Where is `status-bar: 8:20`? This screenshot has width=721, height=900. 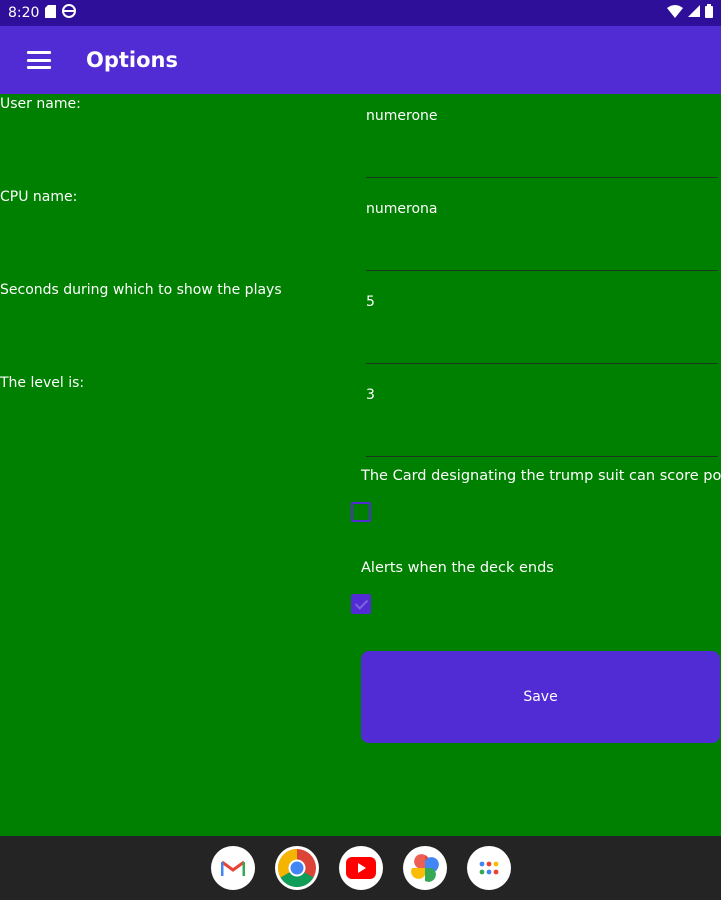 status-bar: 8:20 is located at coordinates (360, 13).